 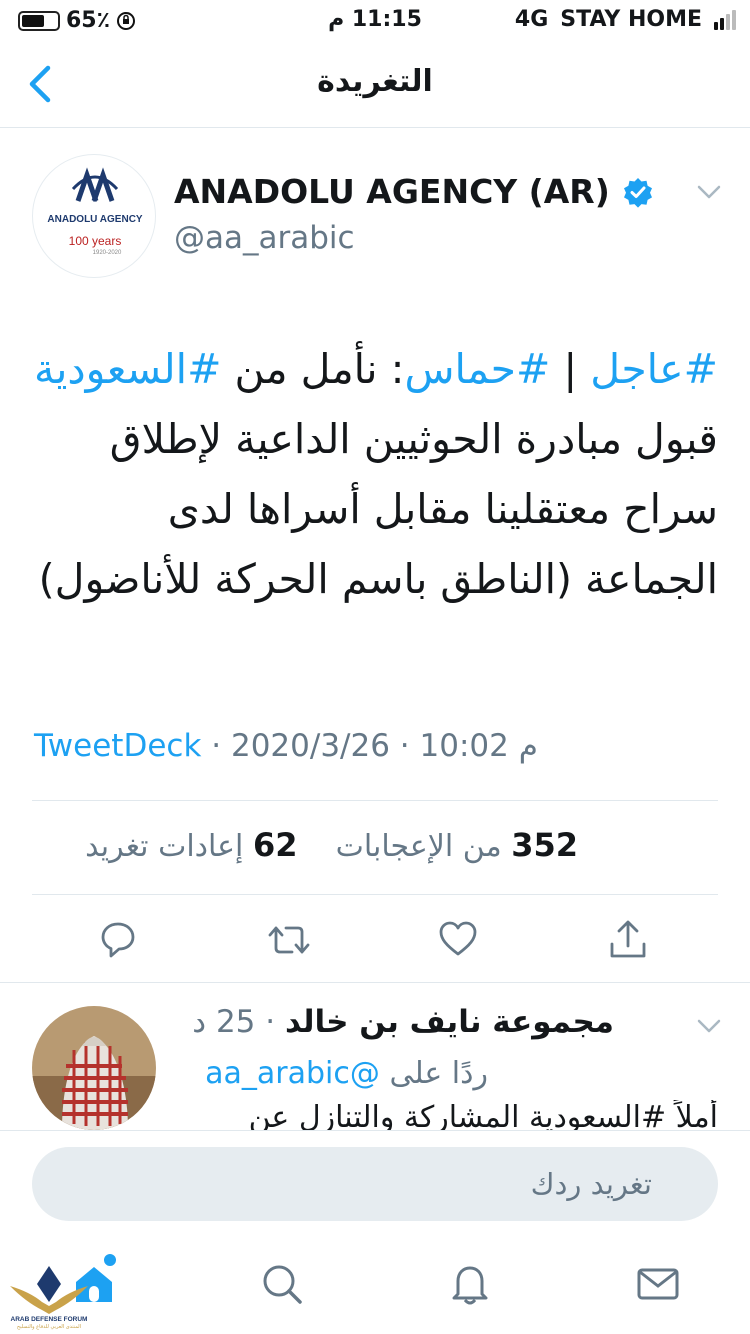 What do you see at coordinates (164, 846) in the screenshot?
I see `retweets-label: إعادات تغريد` at bounding box center [164, 846].